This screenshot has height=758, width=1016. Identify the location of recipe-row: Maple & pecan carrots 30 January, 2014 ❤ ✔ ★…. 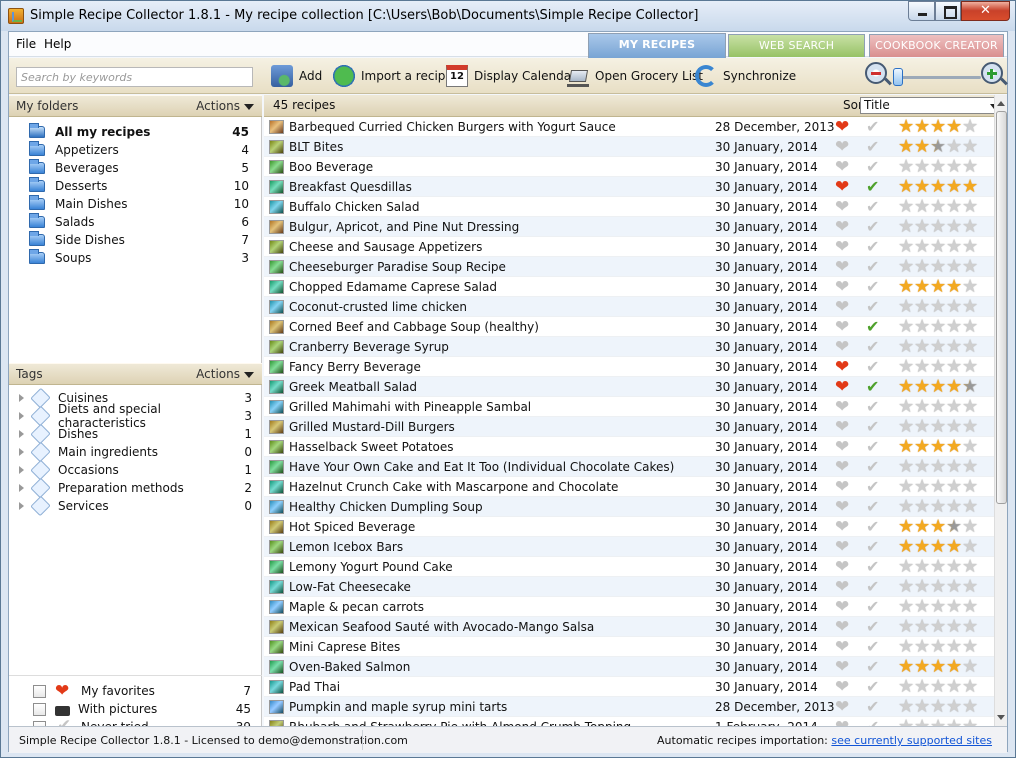
(629, 607).